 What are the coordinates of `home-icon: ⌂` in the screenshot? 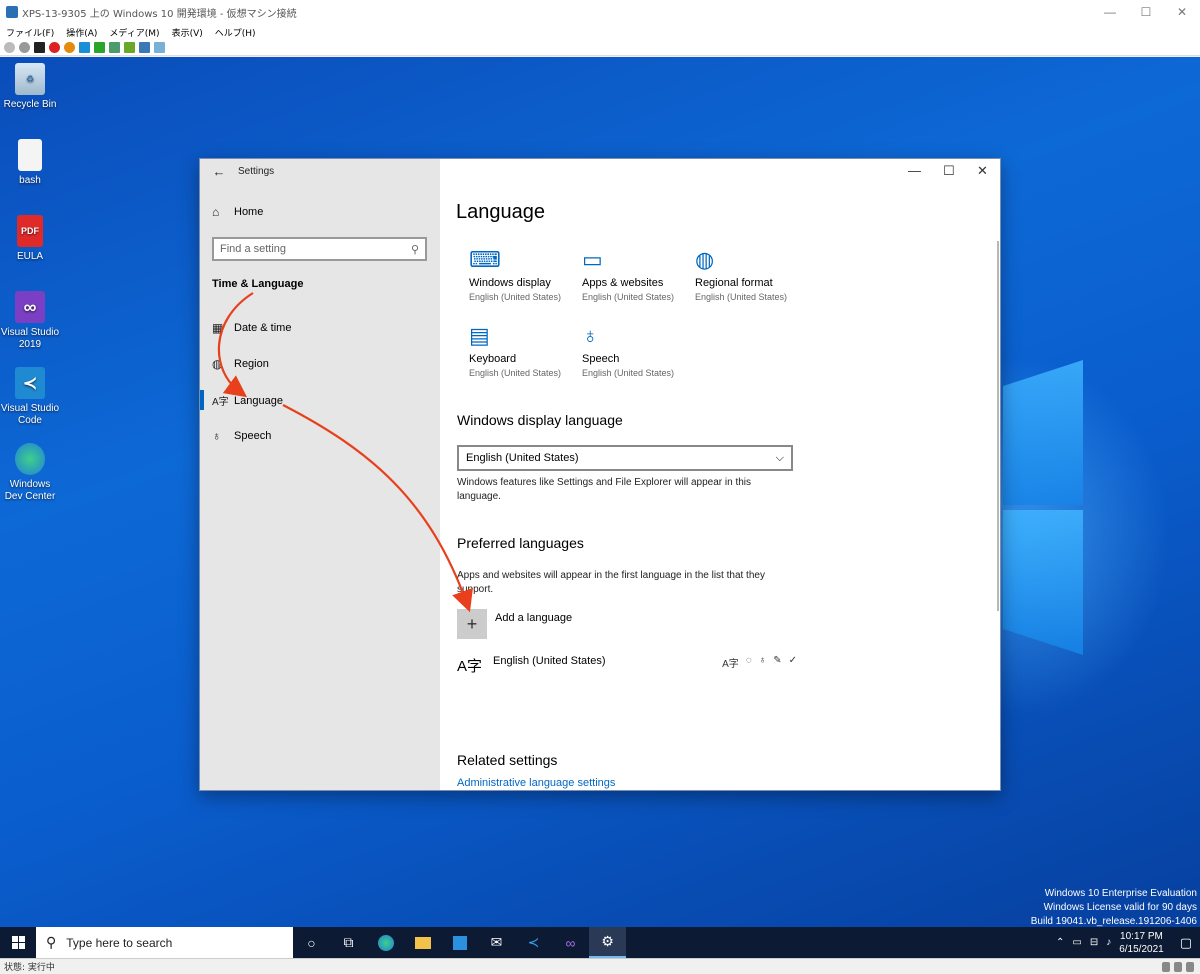 It's located at (216, 212).